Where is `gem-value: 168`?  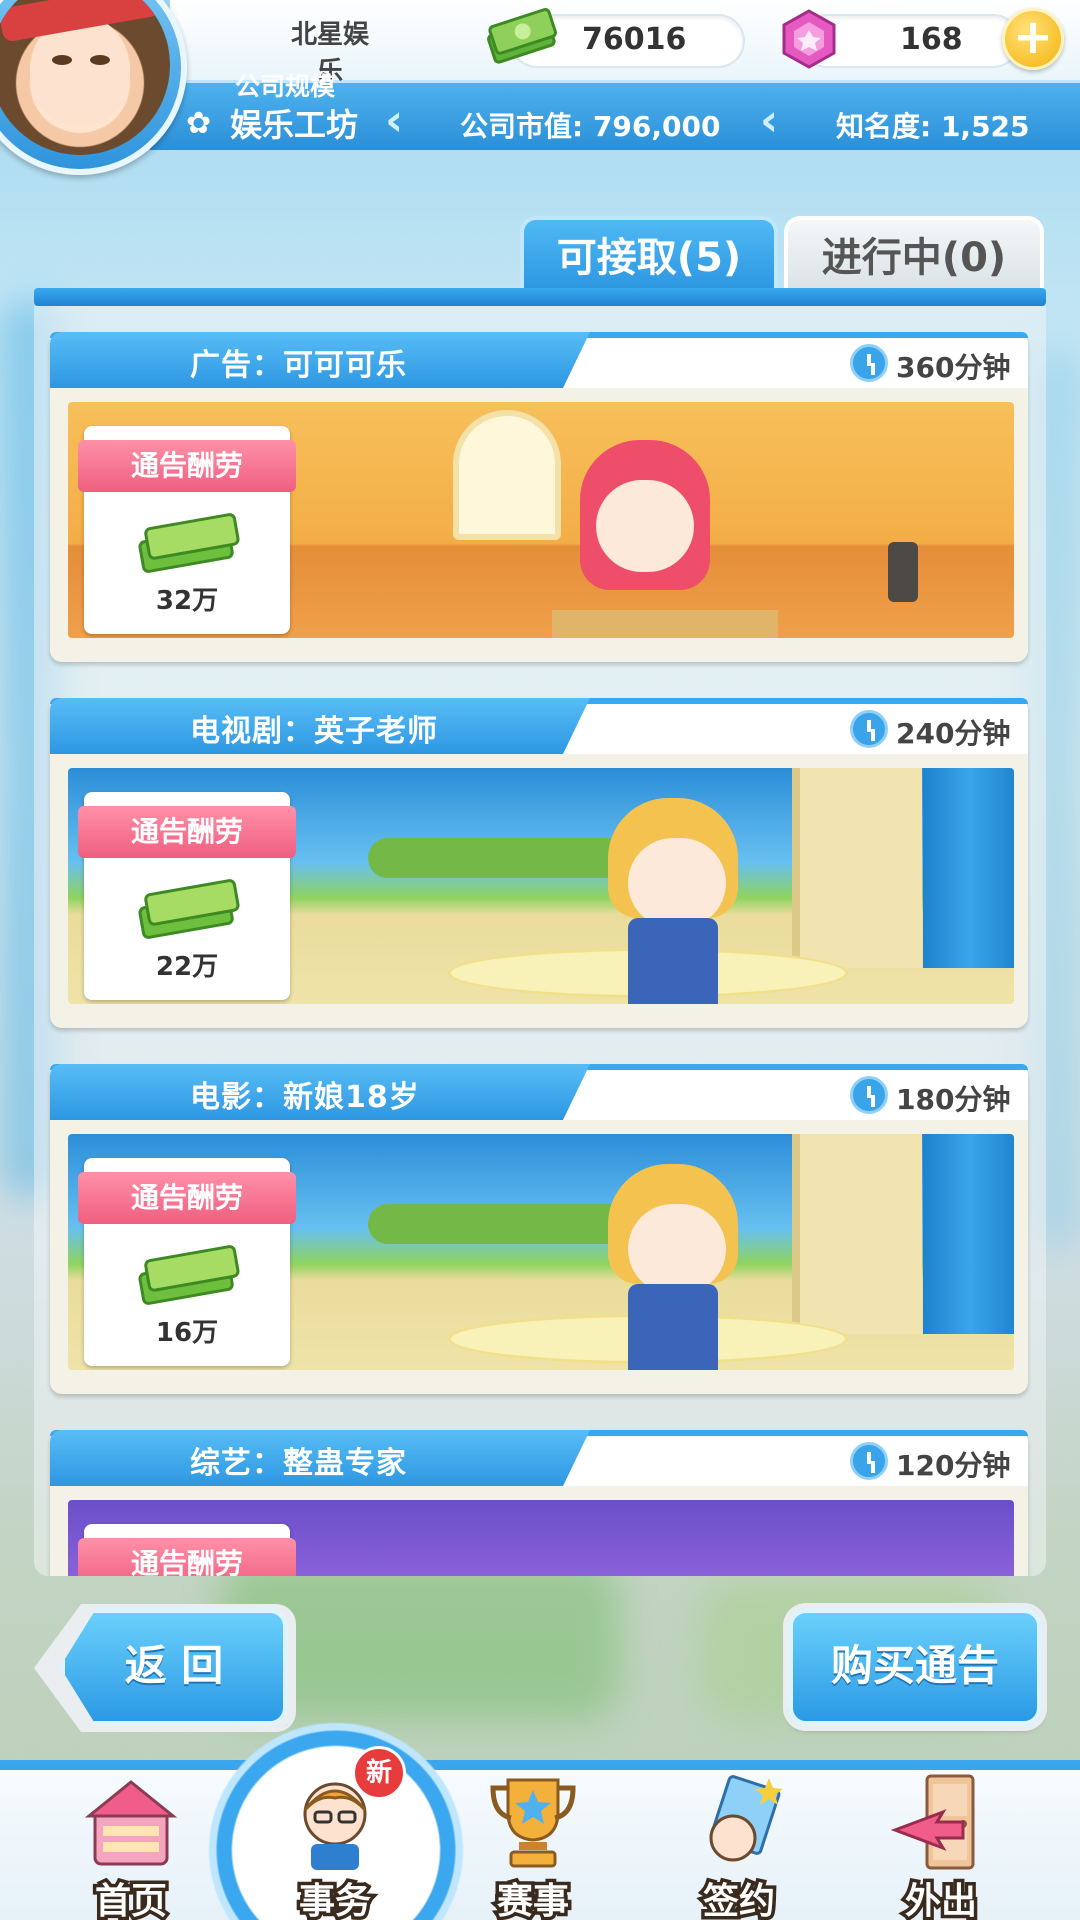
gem-value: 168 is located at coordinates (931, 39).